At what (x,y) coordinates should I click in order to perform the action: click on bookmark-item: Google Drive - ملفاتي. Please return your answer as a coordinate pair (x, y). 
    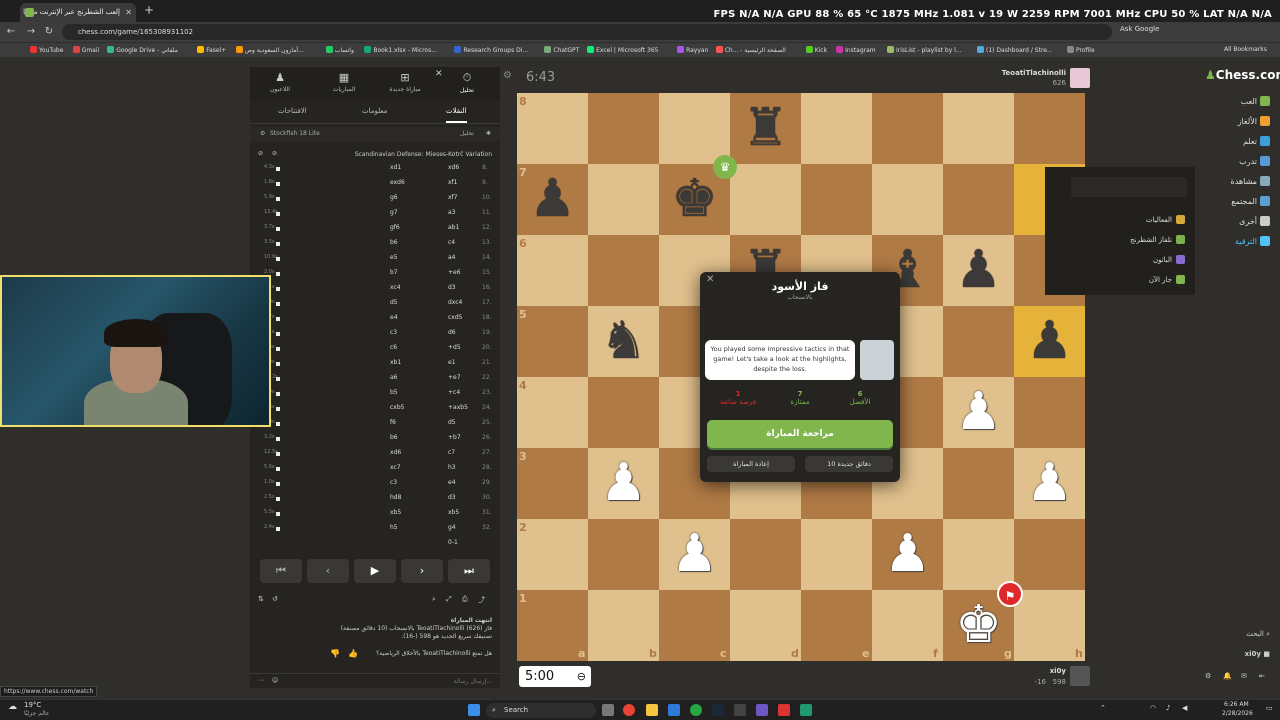
    Looking at the image, I should click on (142, 50).